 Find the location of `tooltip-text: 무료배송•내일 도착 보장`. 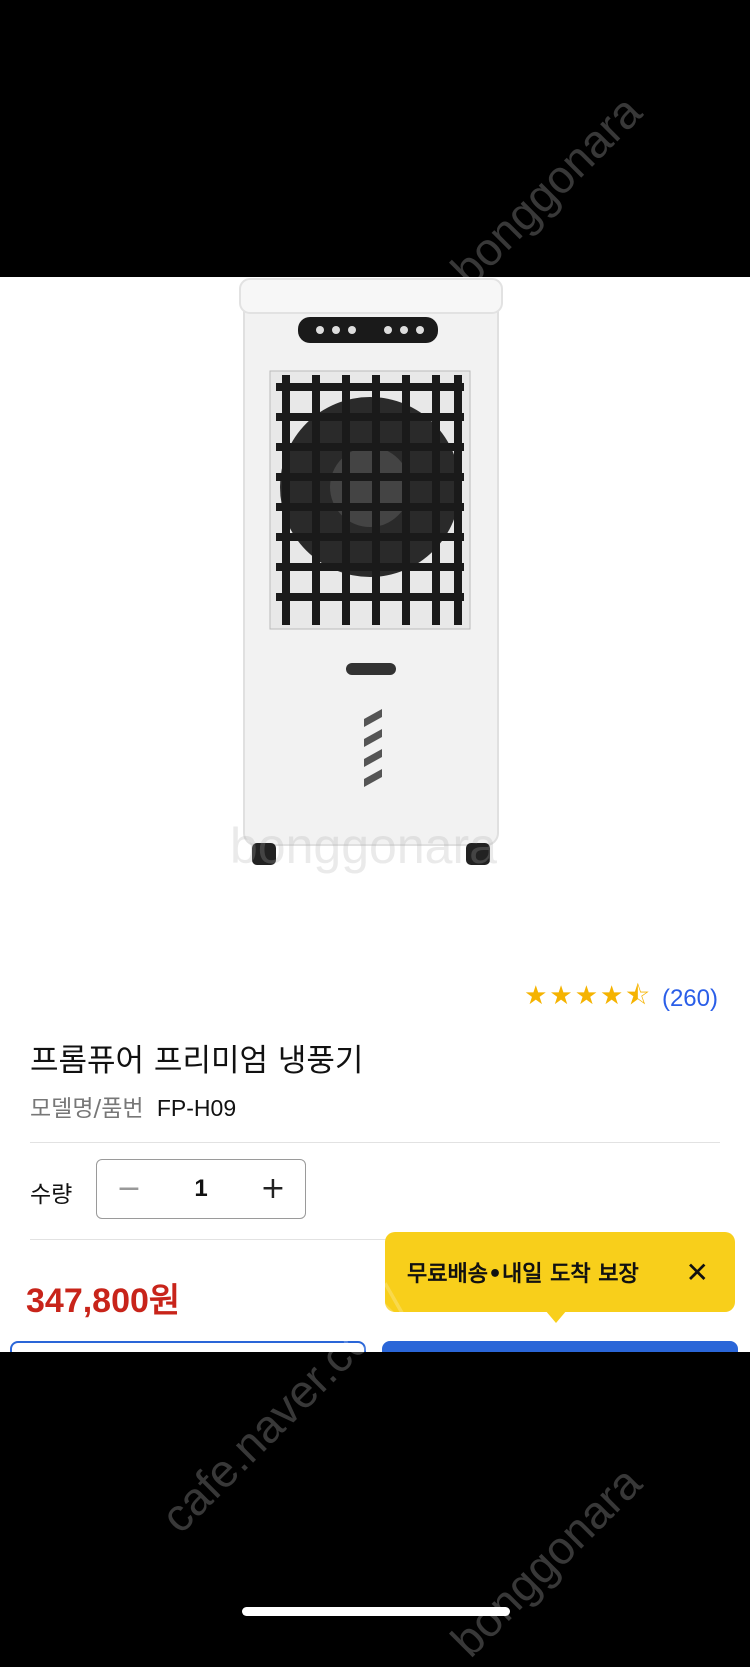

tooltip-text: 무료배송•내일 도착 보장 is located at coordinates (523, 1274).